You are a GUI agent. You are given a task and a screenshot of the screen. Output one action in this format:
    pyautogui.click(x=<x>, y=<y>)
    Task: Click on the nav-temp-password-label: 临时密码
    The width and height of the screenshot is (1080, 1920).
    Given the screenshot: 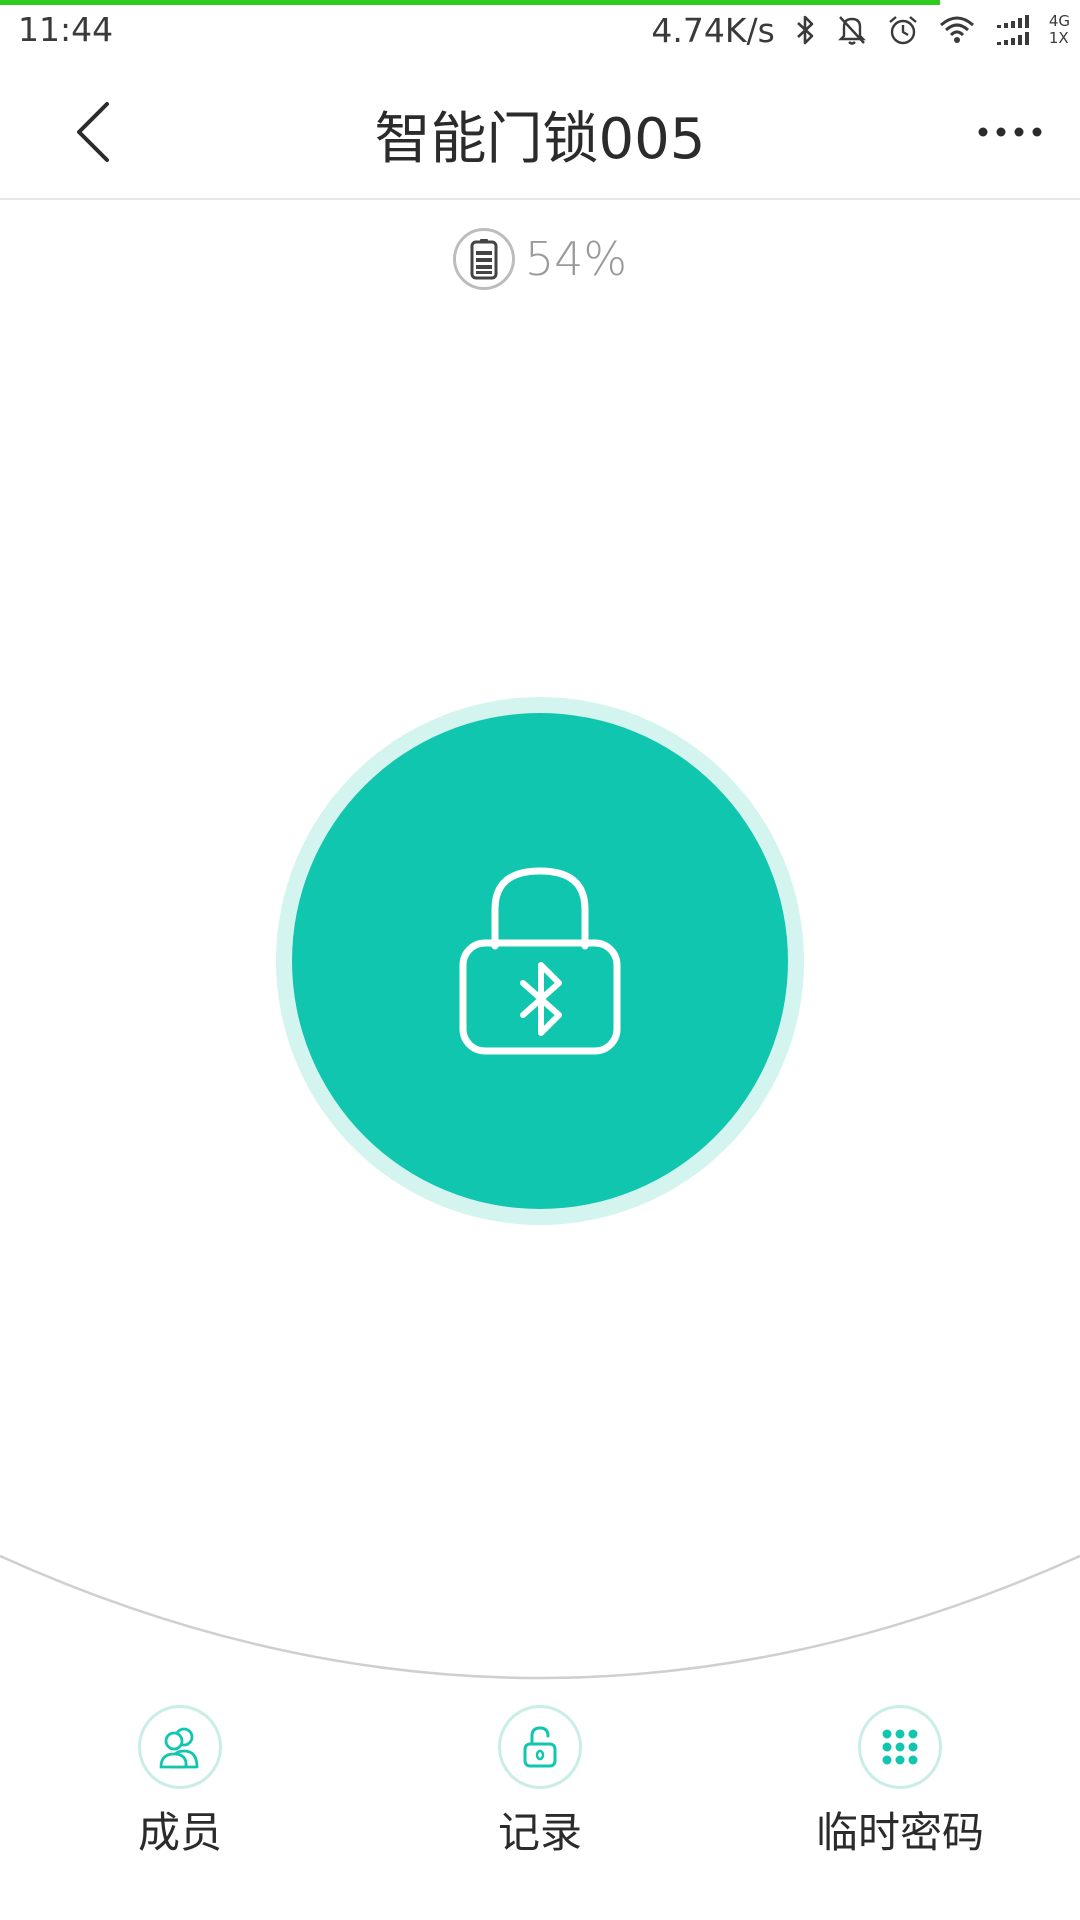 What is the action you would take?
    pyautogui.click(x=899, y=1832)
    